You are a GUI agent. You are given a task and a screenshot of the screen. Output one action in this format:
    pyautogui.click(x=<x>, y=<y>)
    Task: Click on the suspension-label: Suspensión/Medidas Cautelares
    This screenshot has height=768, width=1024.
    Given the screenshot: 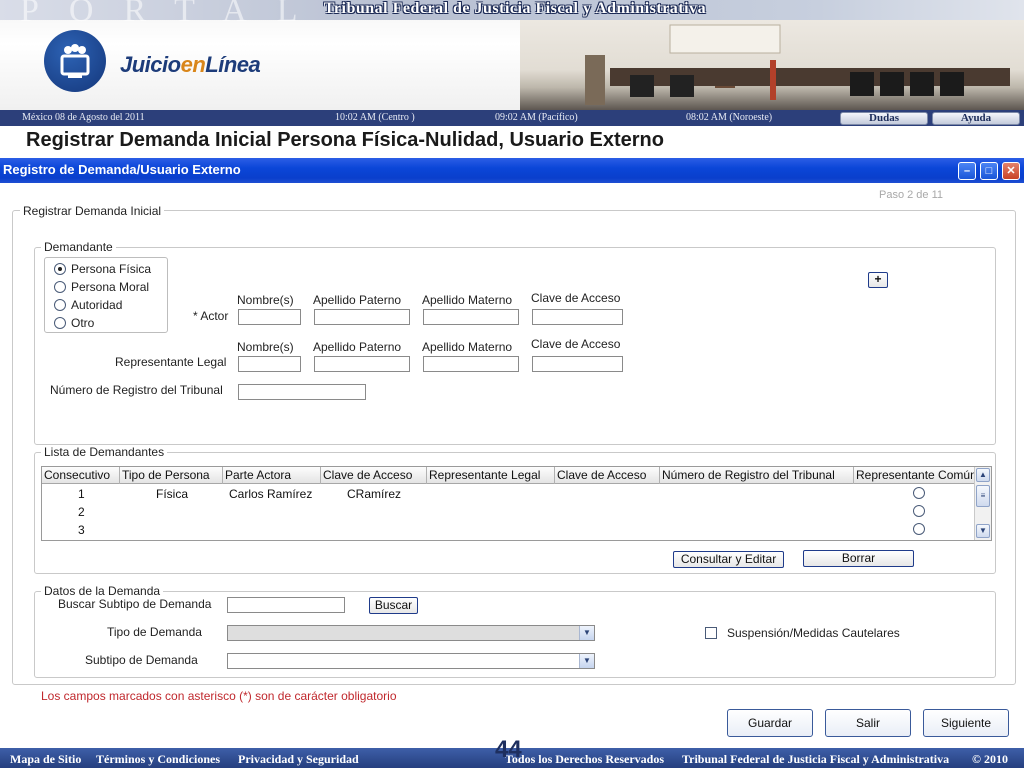 What is the action you would take?
    pyautogui.click(x=813, y=633)
    